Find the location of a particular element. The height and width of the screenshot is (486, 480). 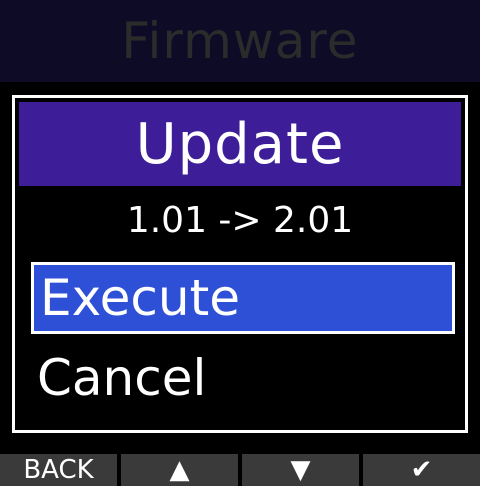

down-arrow-icon: ▼ is located at coordinates (300, 470).